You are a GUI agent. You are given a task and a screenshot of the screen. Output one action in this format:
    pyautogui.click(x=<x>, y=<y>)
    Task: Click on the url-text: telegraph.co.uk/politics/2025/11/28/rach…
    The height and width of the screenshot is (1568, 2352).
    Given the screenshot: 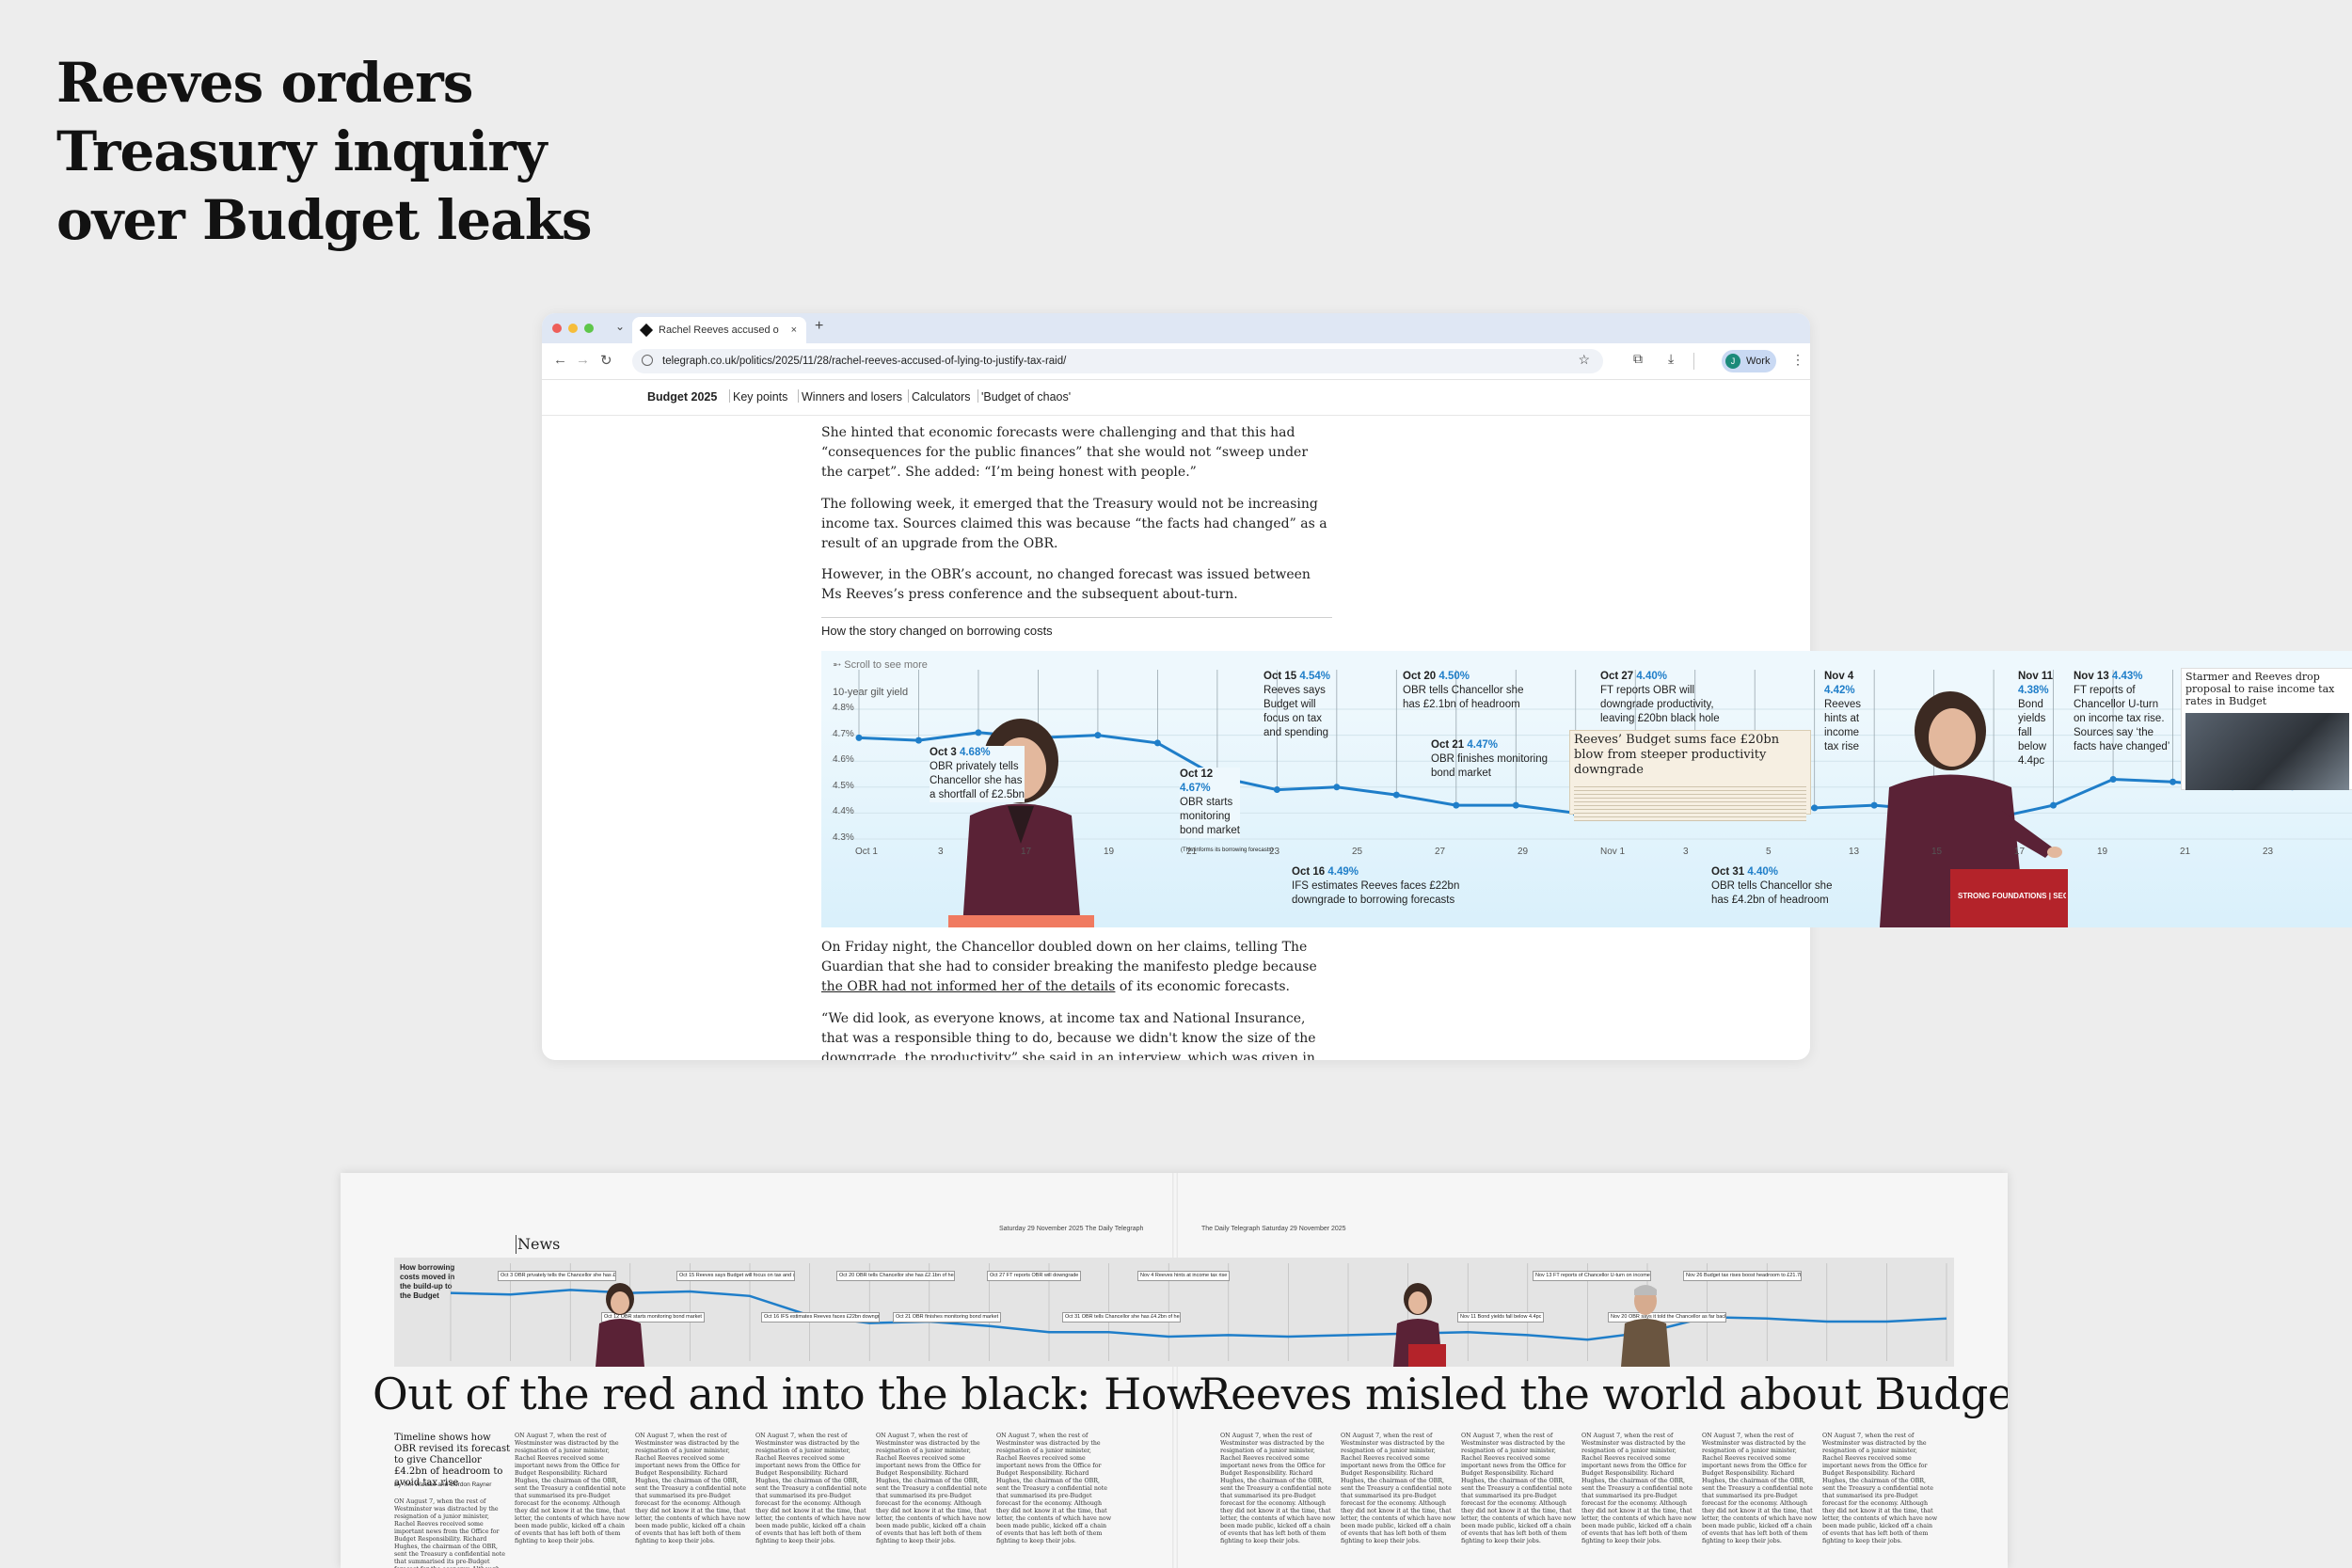 What is the action you would take?
    pyautogui.click(x=864, y=361)
    